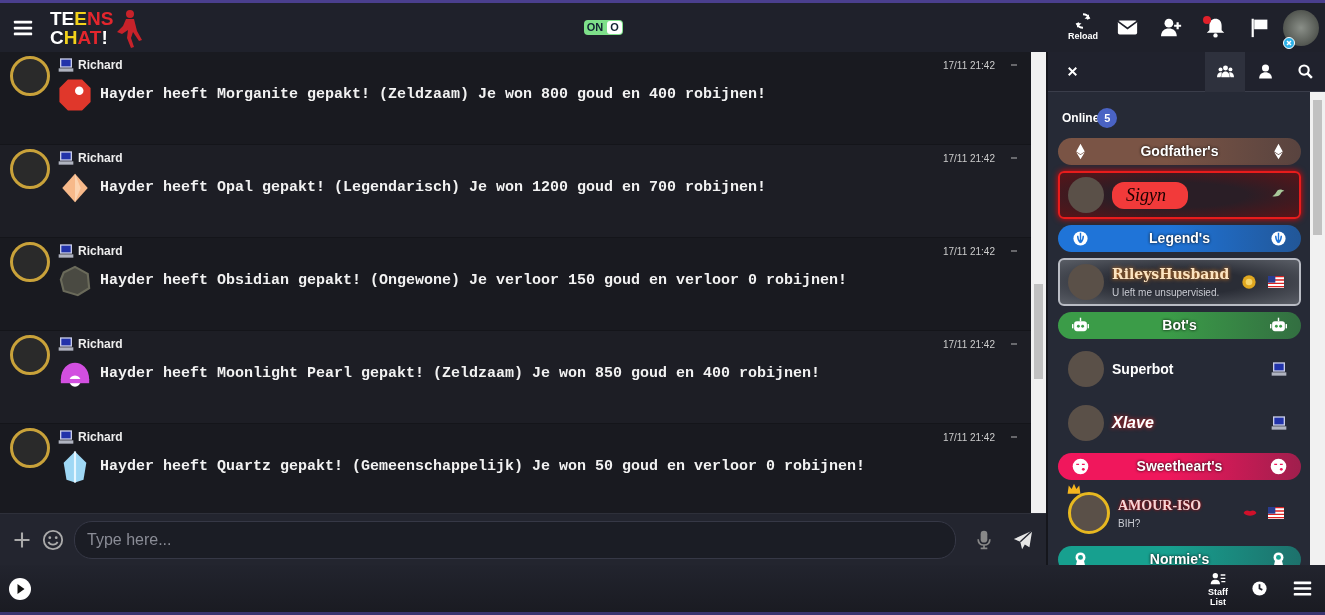  Describe the element at coordinates (1143, 369) in the screenshot. I see `username: Superbot` at that location.